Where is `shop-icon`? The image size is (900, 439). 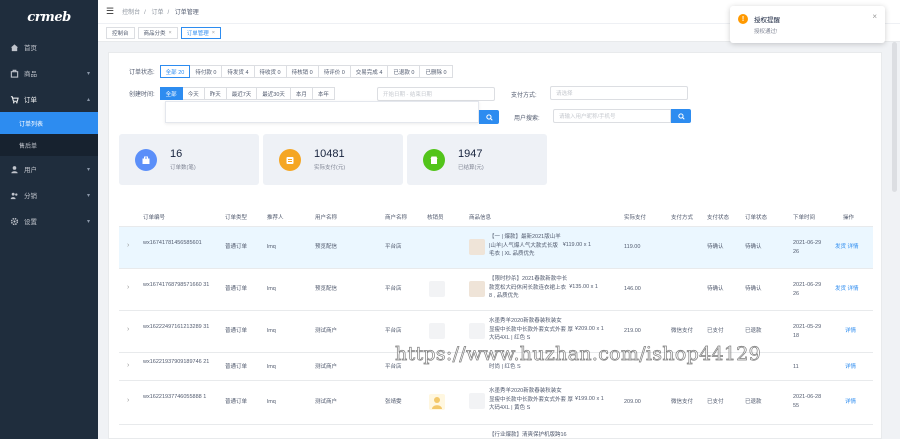 shop-icon is located at coordinates (434, 159).